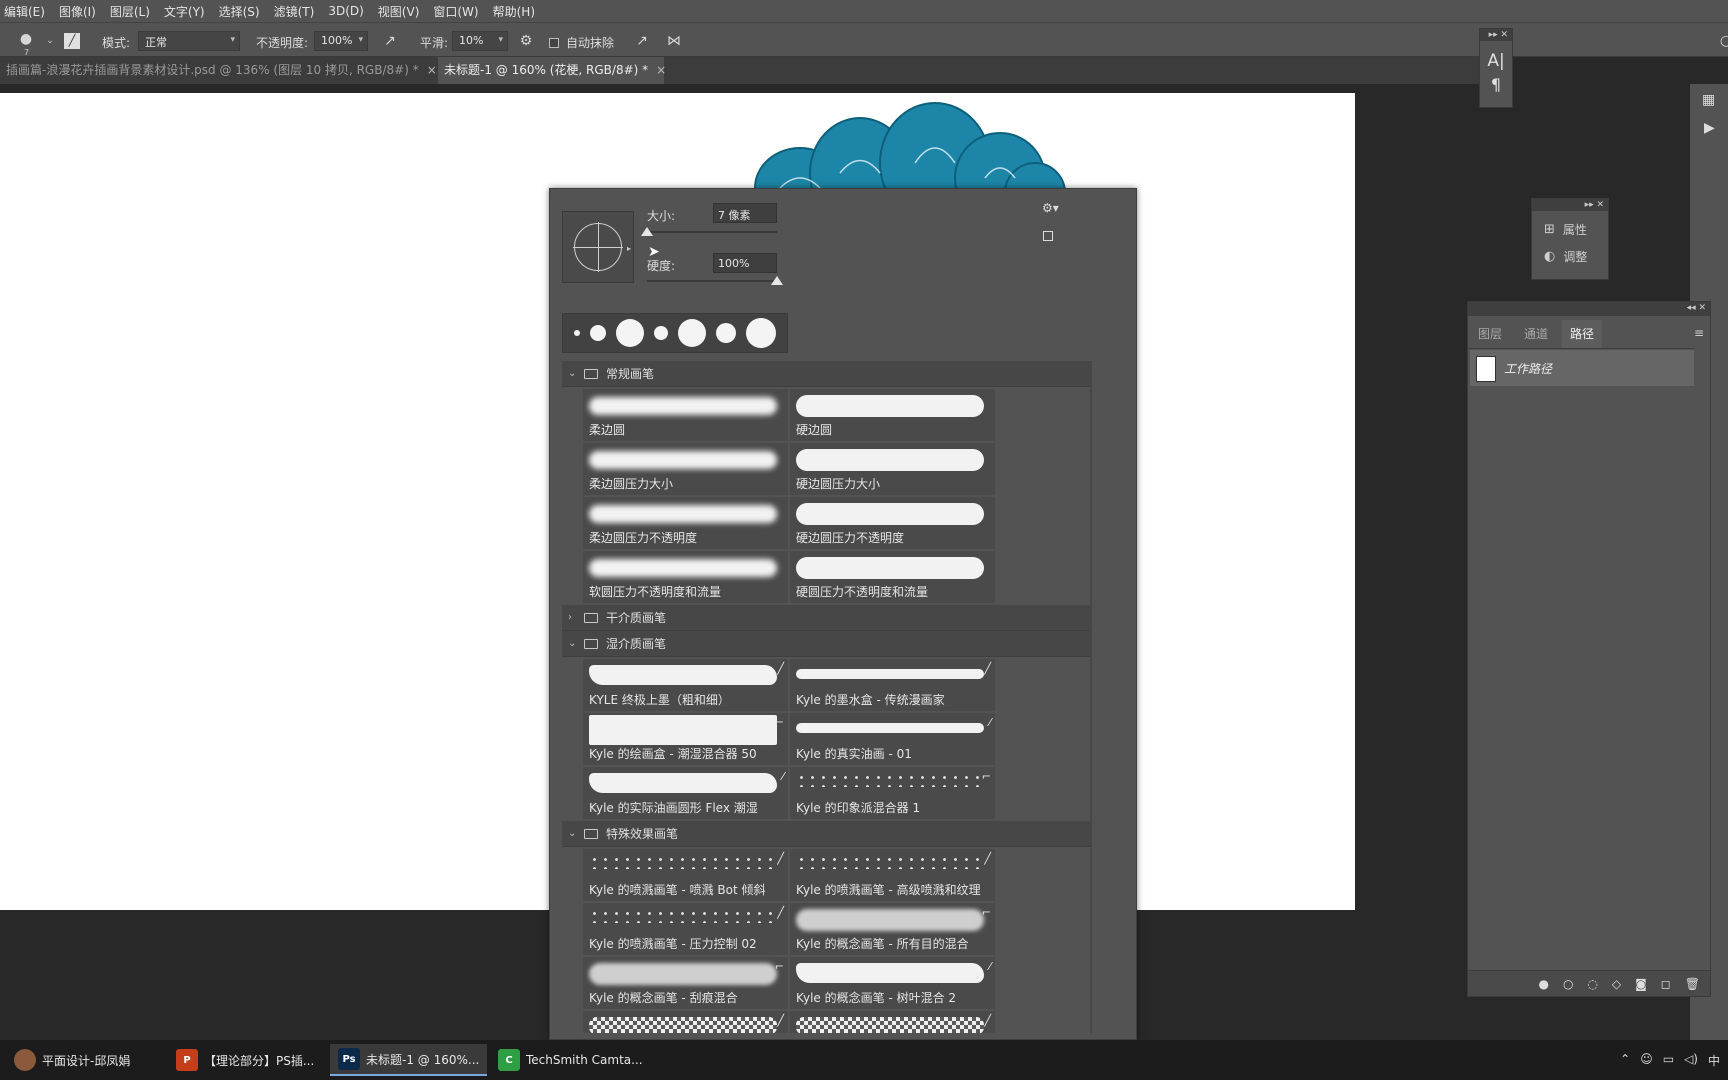 This screenshot has height=1080, width=1728. Describe the element at coordinates (827, 644) in the screenshot. I see `brush-group-header: ⌄ 湿介质画笔` at that location.